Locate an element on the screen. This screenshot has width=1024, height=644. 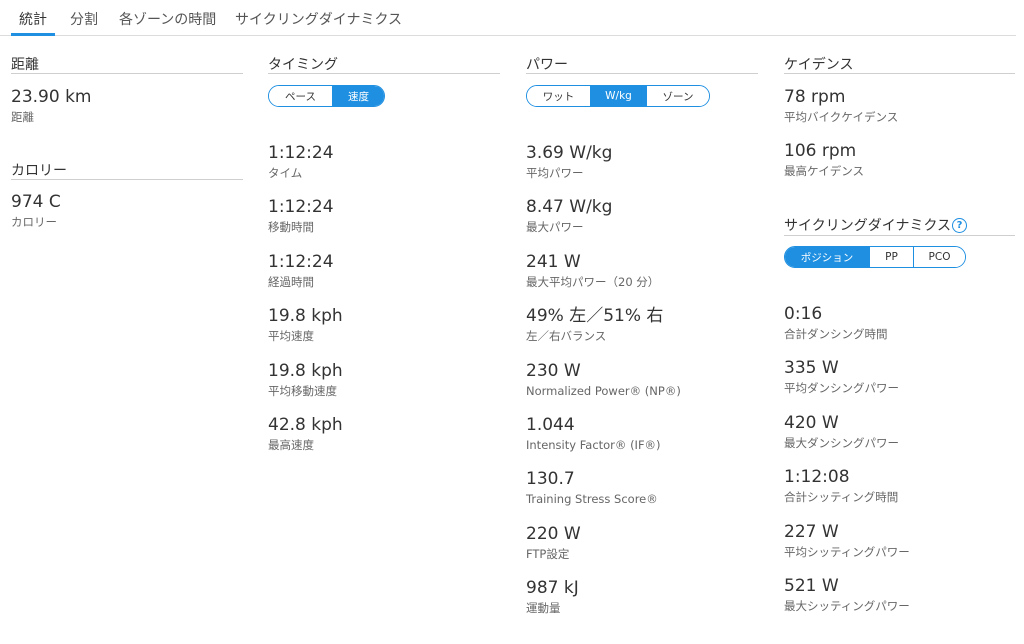
power-stat-label: Training Stress Score® is located at coordinates (592, 499).